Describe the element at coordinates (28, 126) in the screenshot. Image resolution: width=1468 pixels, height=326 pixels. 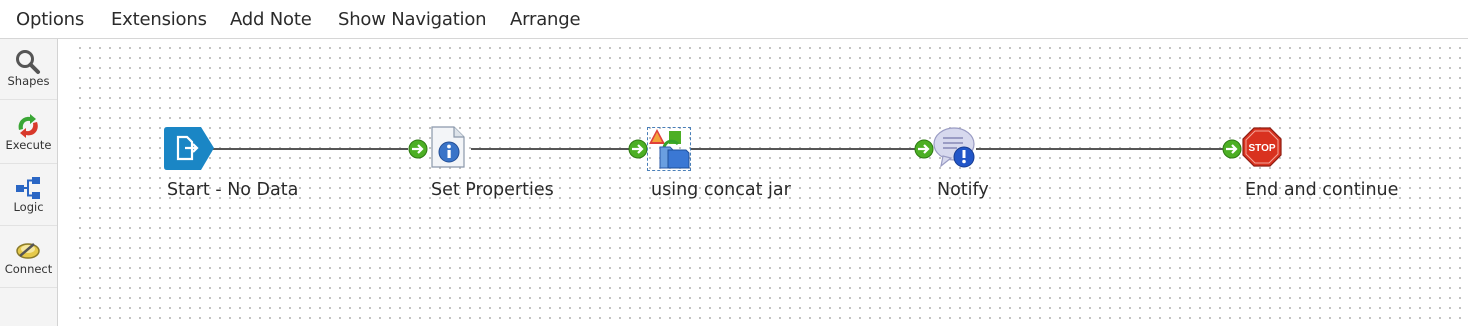
I see `execute-icon` at that location.